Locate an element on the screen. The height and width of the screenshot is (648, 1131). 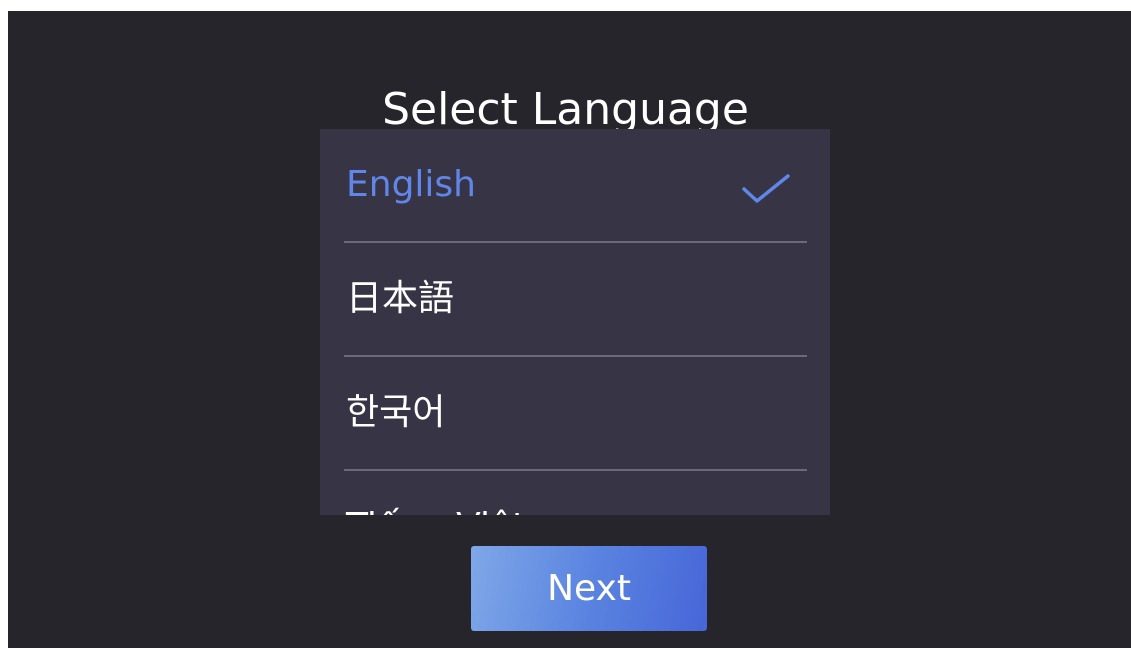
language-item-label: 한국어 is located at coordinates (396, 412).